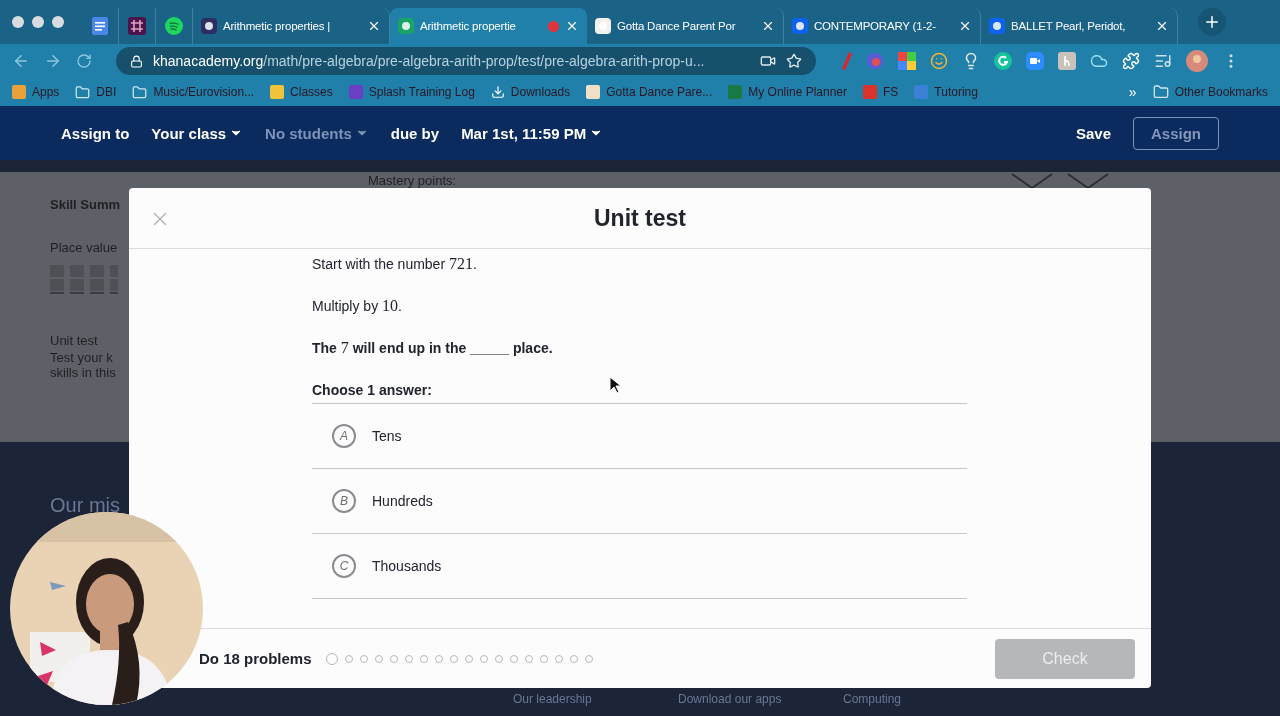 The height and width of the screenshot is (716, 1280). Describe the element at coordinates (394, 264) in the screenshot. I see `question-text: Start with the number 721.` at that location.